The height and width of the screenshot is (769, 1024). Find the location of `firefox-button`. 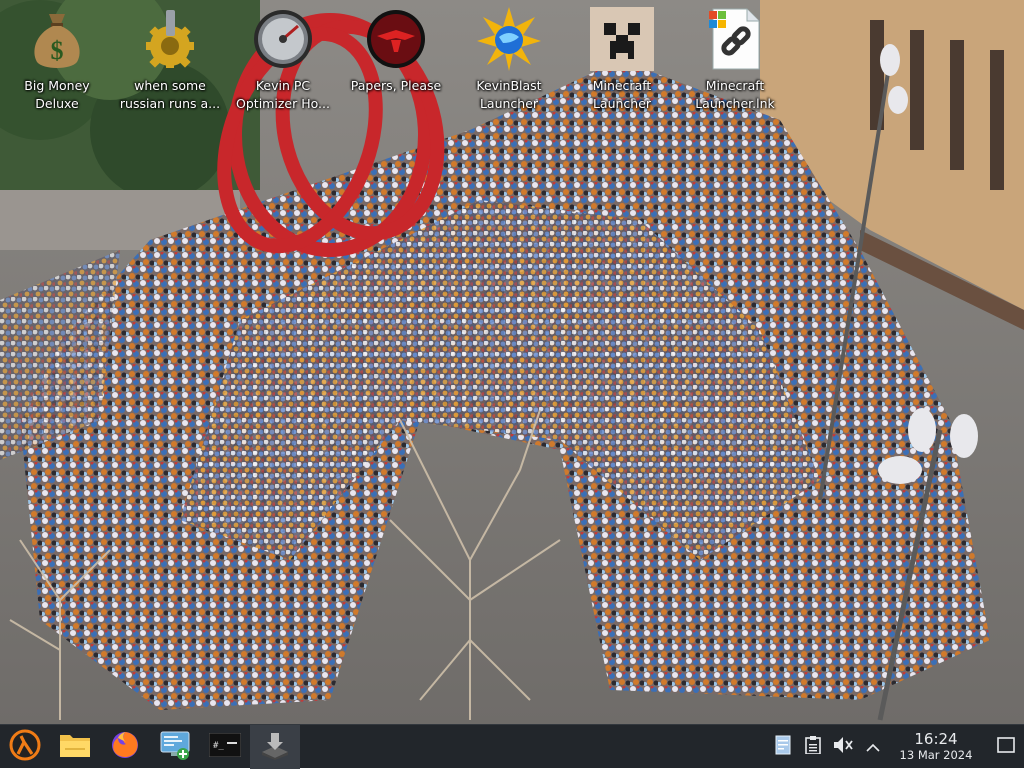

firefox-button is located at coordinates (125, 747).